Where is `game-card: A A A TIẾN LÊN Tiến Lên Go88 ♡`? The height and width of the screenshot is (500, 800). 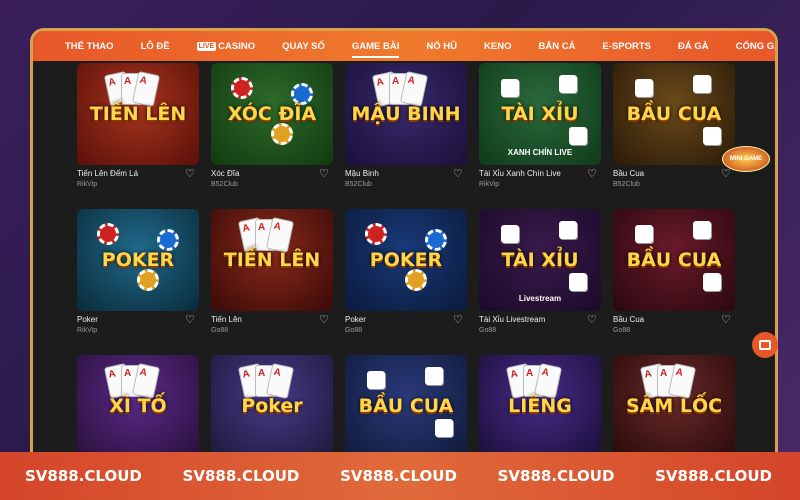
game-card: A A A TIẾN LÊN Tiến Lên Go88 ♡ is located at coordinates (272, 282).